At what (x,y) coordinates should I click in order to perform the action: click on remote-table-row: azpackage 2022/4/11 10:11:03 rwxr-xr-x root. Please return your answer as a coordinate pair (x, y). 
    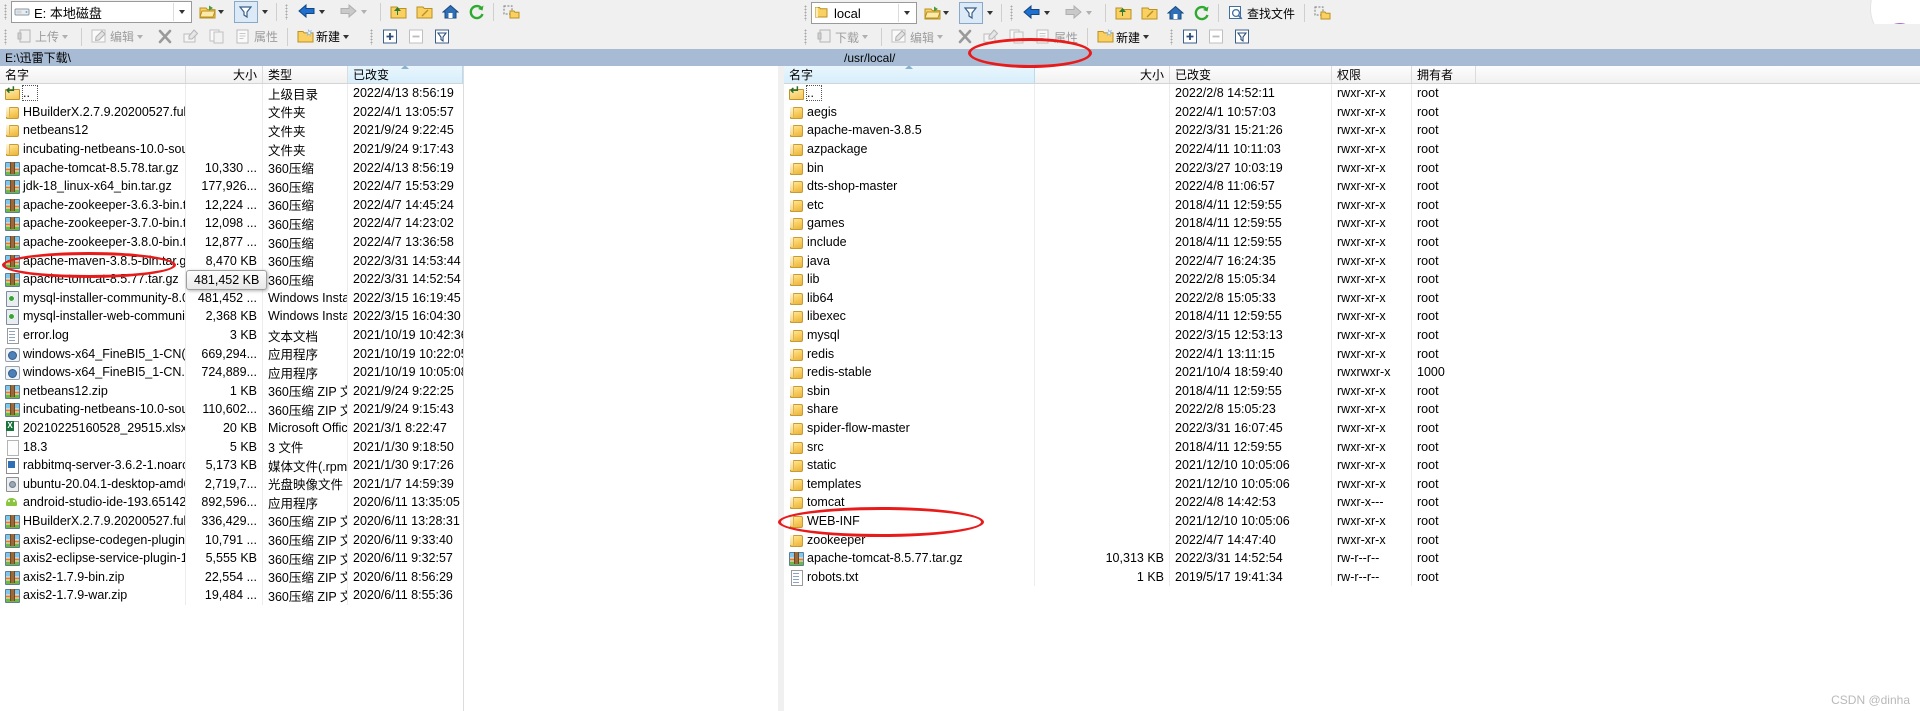
    Looking at the image, I should click on (1352, 149).